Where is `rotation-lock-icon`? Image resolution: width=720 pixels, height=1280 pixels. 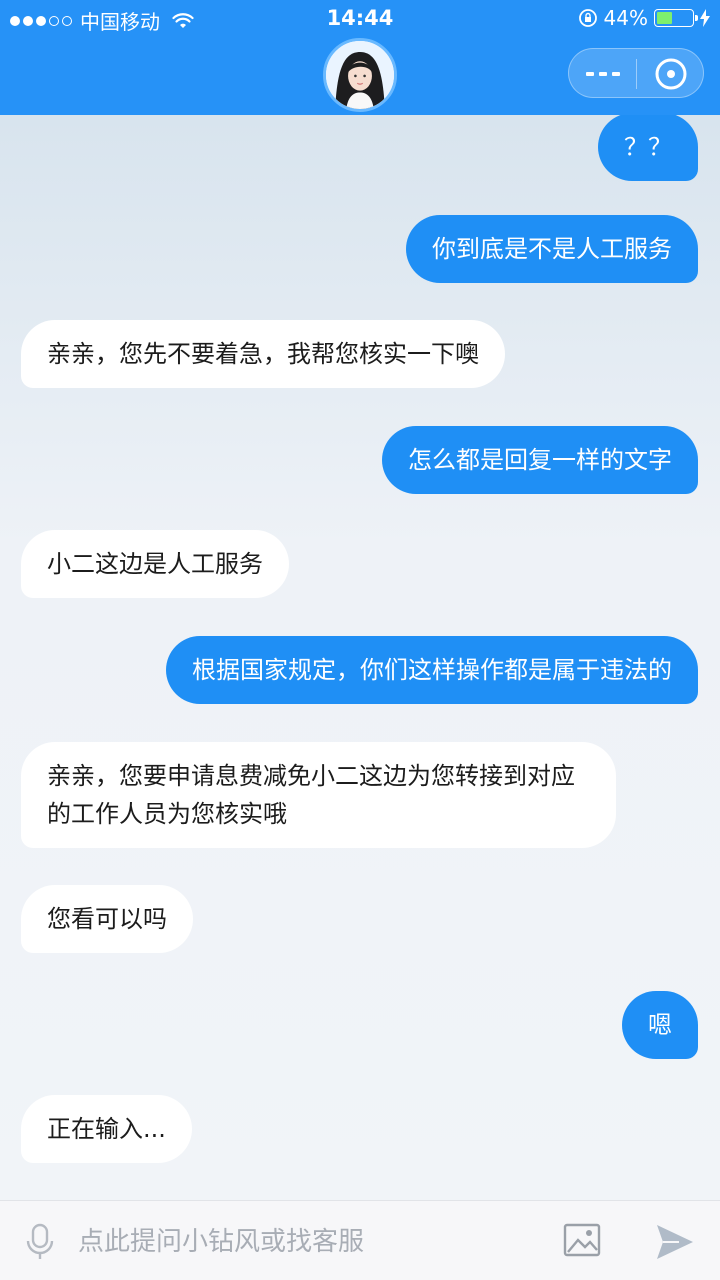
rotation-lock-icon is located at coordinates (587, 18).